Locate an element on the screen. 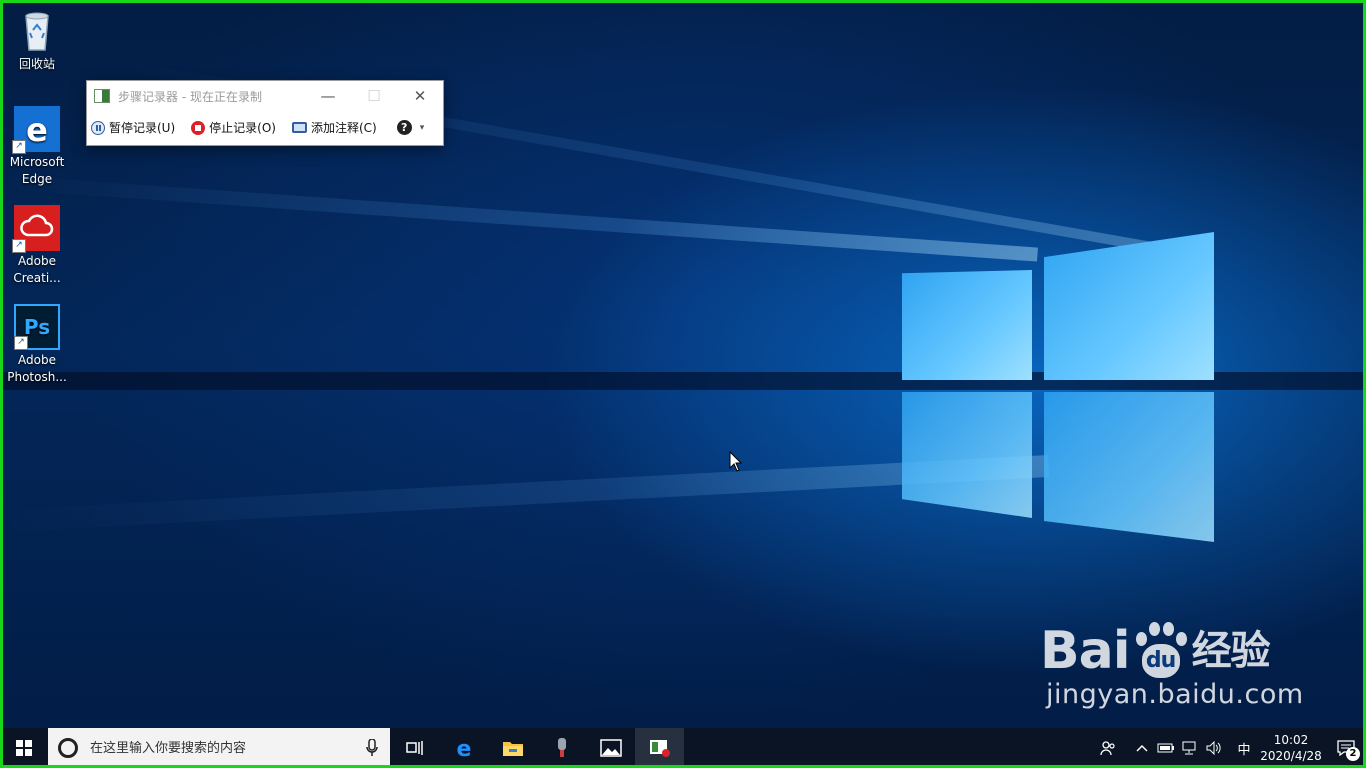 The height and width of the screenshot is (768, 1366). pause-record-label: 暂停记录(U) is located at coordinates (142, 128).